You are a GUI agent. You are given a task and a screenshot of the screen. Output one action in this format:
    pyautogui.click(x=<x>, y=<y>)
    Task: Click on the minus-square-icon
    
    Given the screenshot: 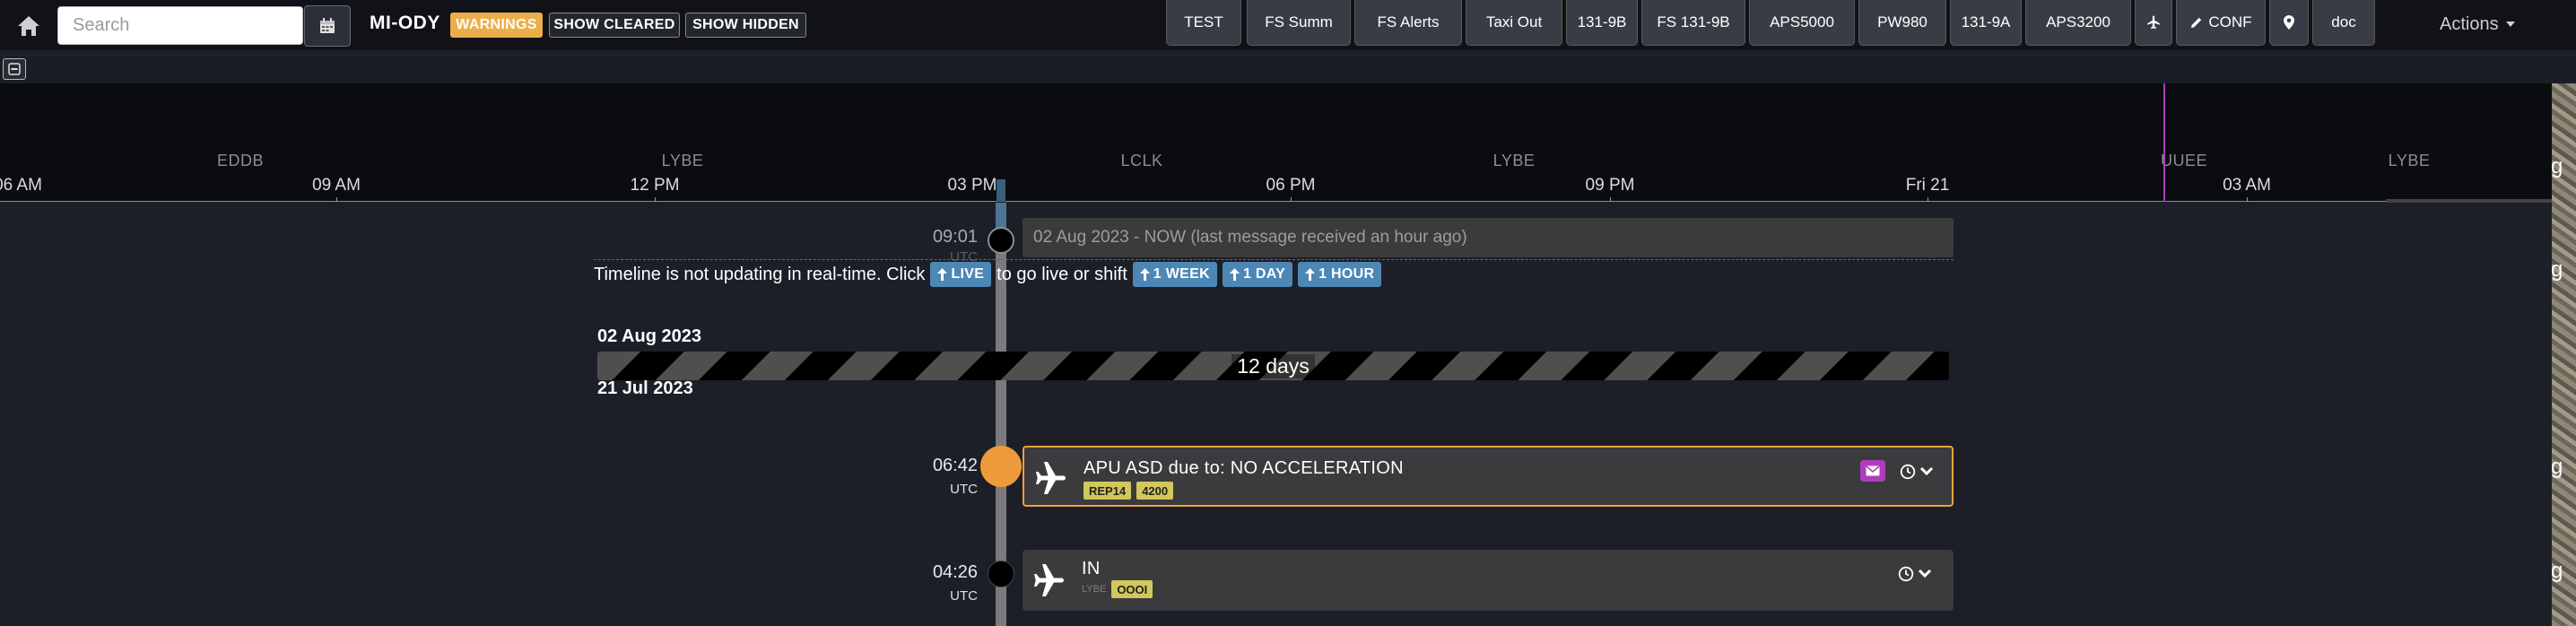 What is the action you would take?
    pyautogui.click(x=14, y=69)
    